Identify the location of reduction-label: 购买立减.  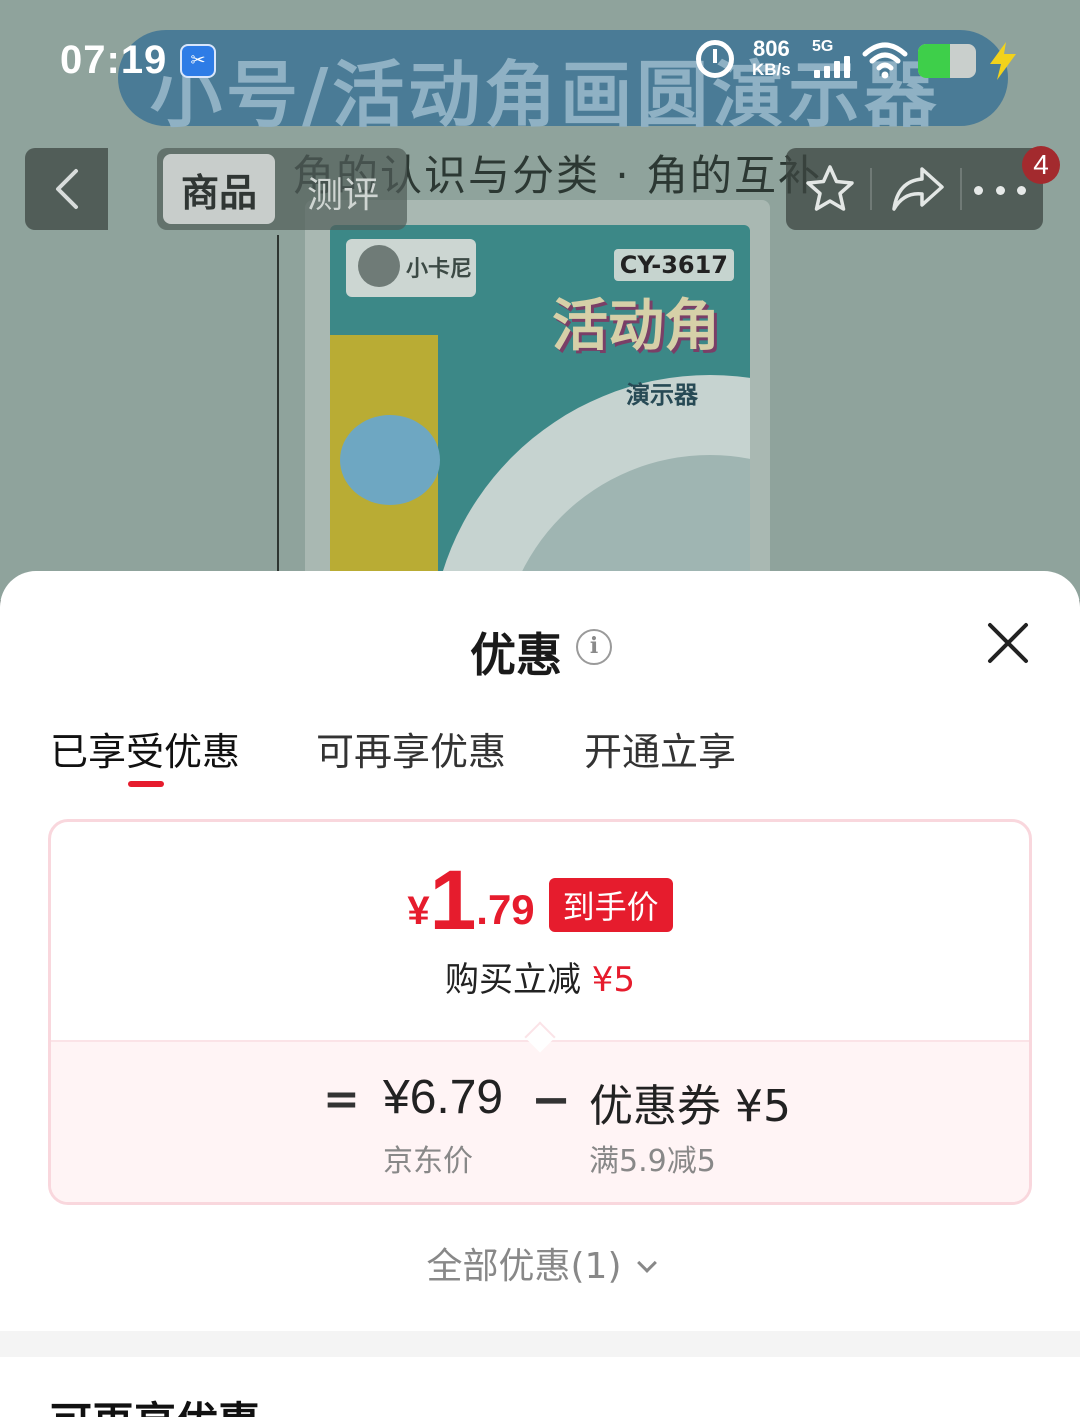
(512, 980).